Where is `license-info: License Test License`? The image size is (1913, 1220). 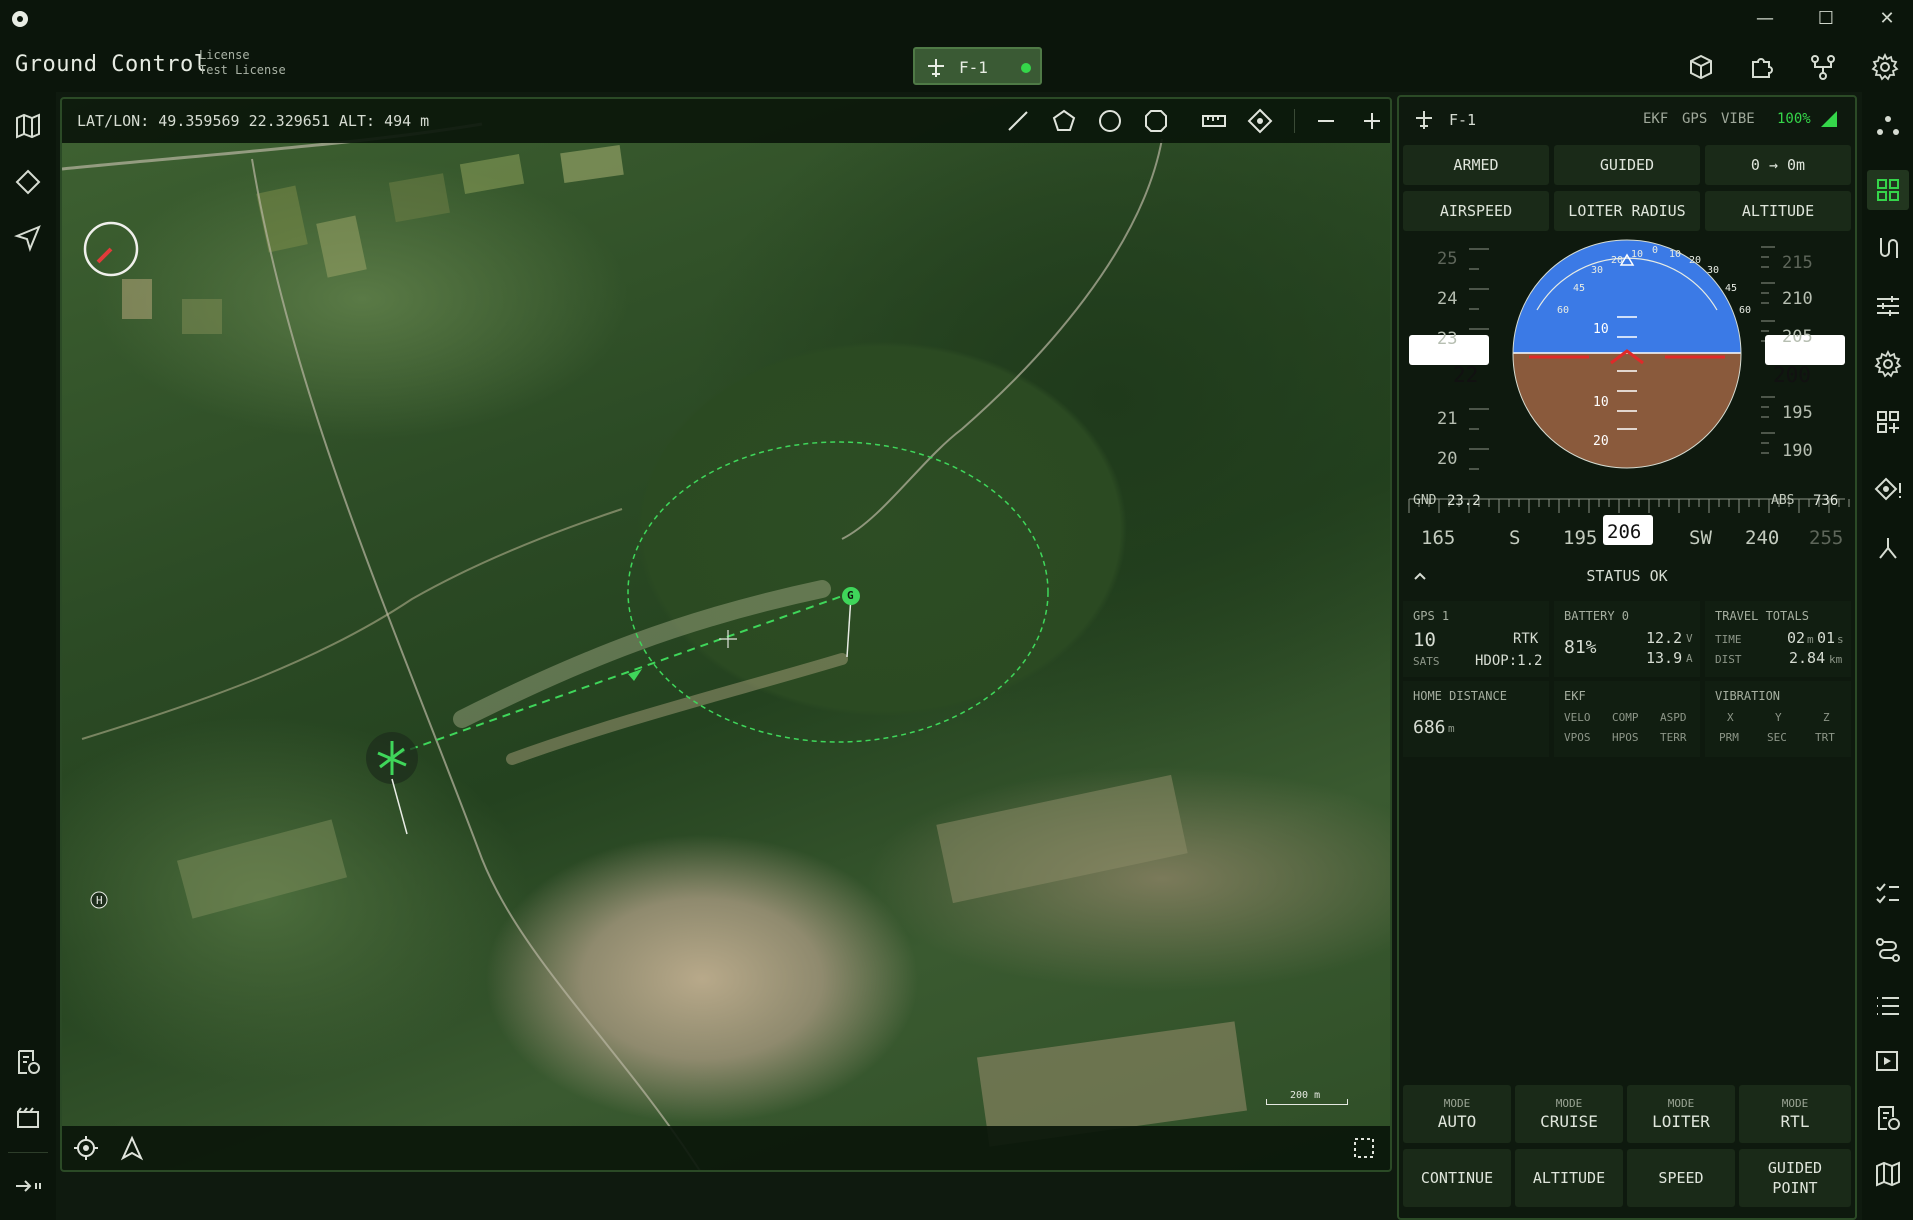
license-info: License Test License is located at coordinates (242, 63).